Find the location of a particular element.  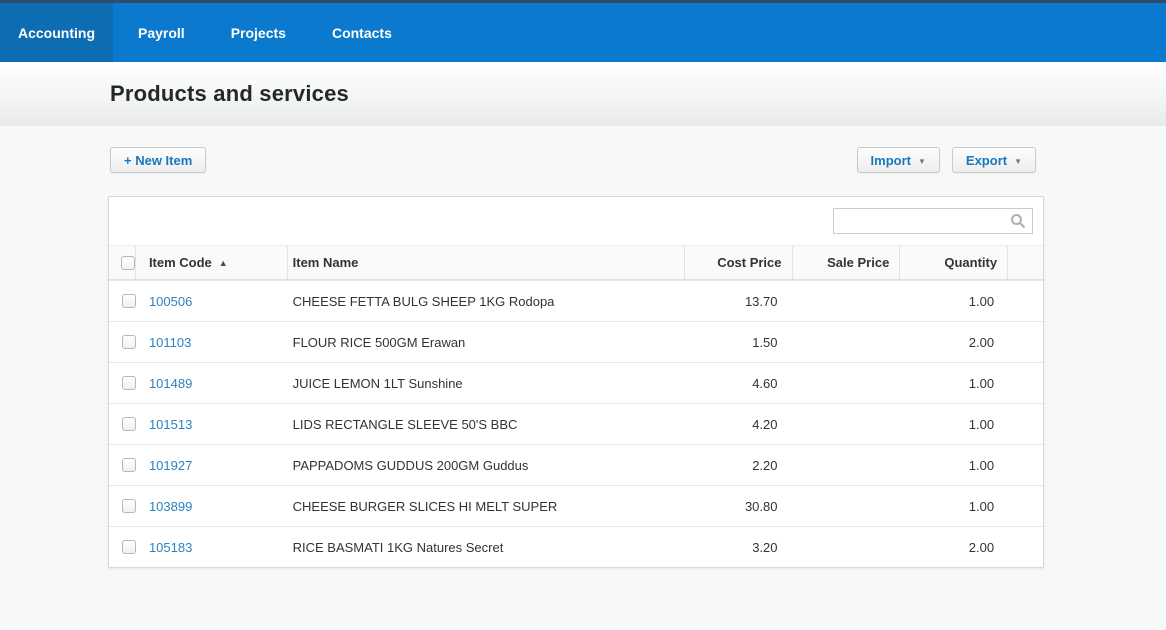

column-header-item-code: Item Code ▲ is located at coordinates (212, 262).